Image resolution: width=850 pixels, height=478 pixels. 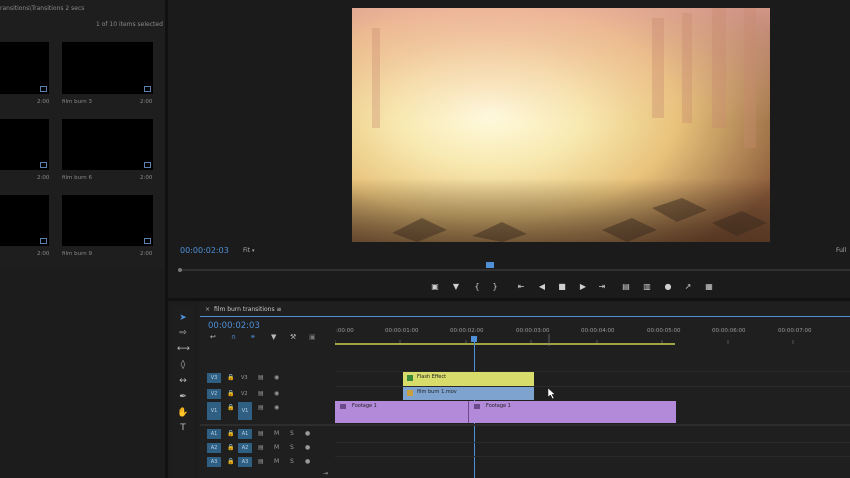 I want to click on stop-icon: ■, so click(x=562, y=287).